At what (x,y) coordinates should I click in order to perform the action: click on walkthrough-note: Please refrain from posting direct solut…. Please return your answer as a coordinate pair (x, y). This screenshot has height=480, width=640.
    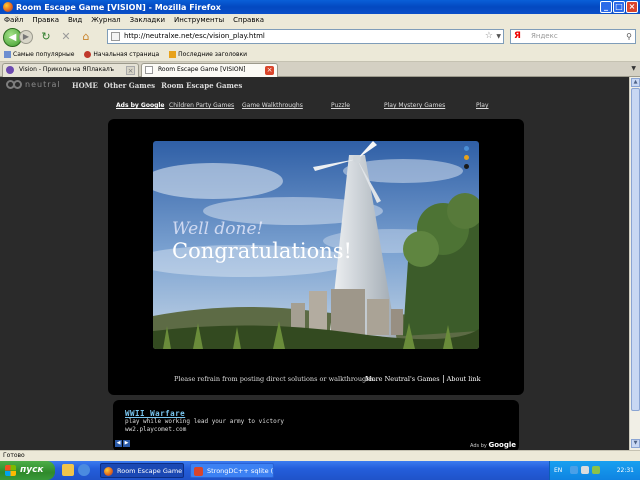
    Looking at the image, I should click on (275, 379).